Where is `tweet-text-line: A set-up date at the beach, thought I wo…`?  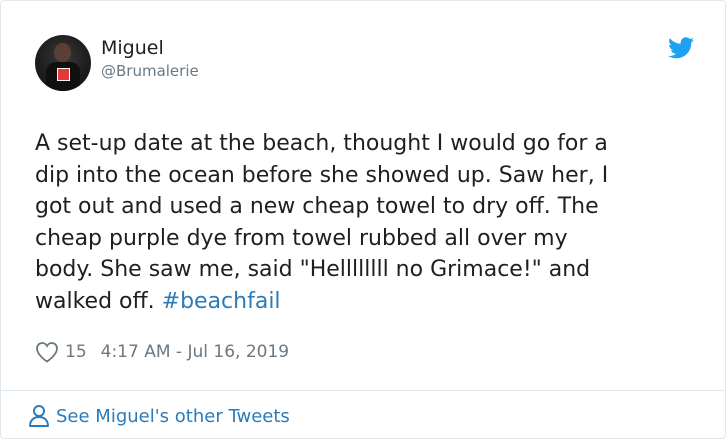 tweet-text-line: A set-up date at the beach, thought I wo… is located at coordinates (321, 143).